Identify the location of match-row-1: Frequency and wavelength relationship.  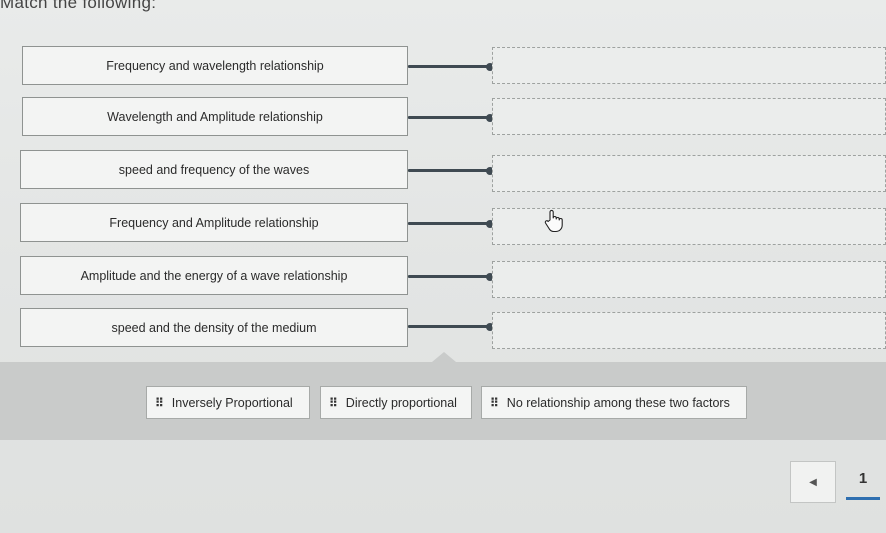
(443, 68).